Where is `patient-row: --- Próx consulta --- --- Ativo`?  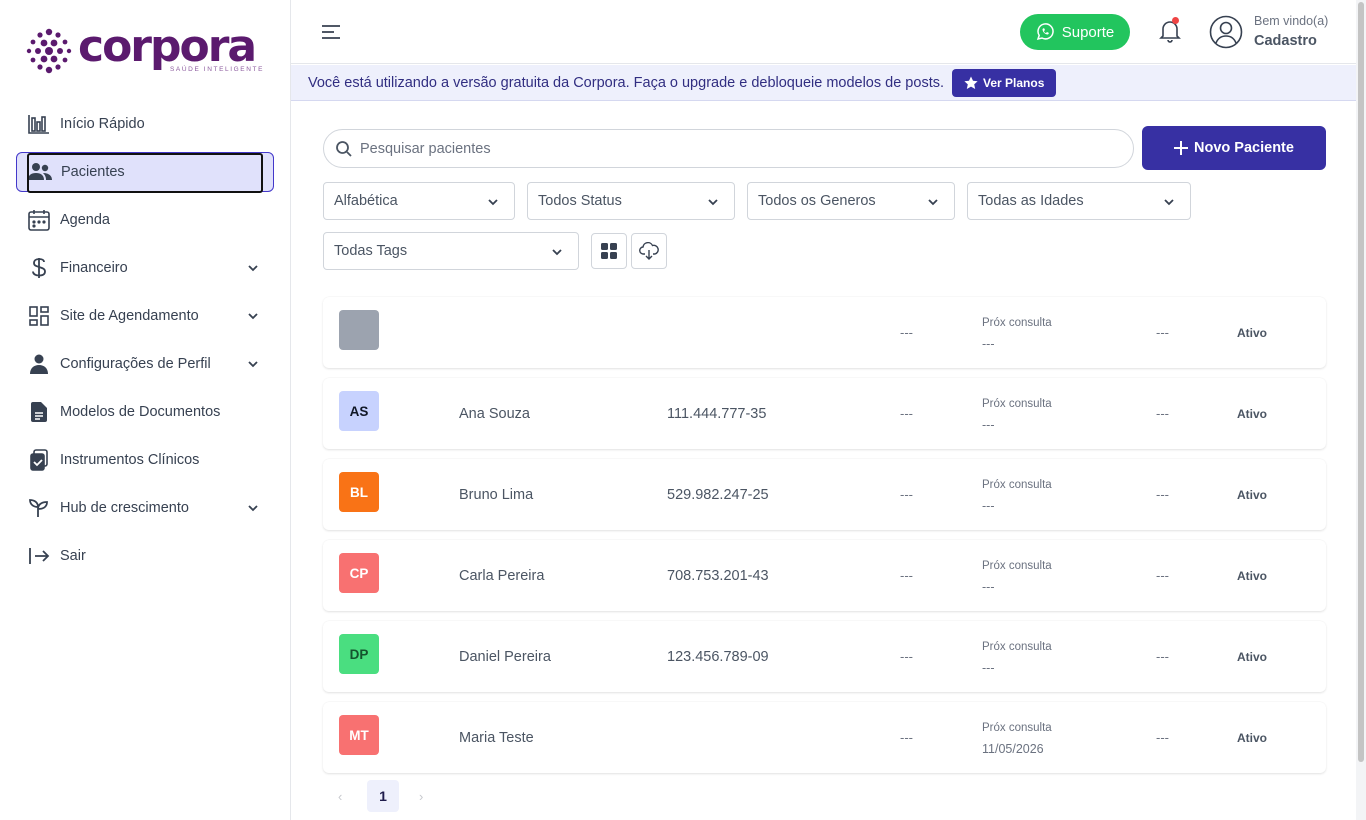
patient-row: --- Próx consulta --- --- Ativo is located at coordinates (824, 332).